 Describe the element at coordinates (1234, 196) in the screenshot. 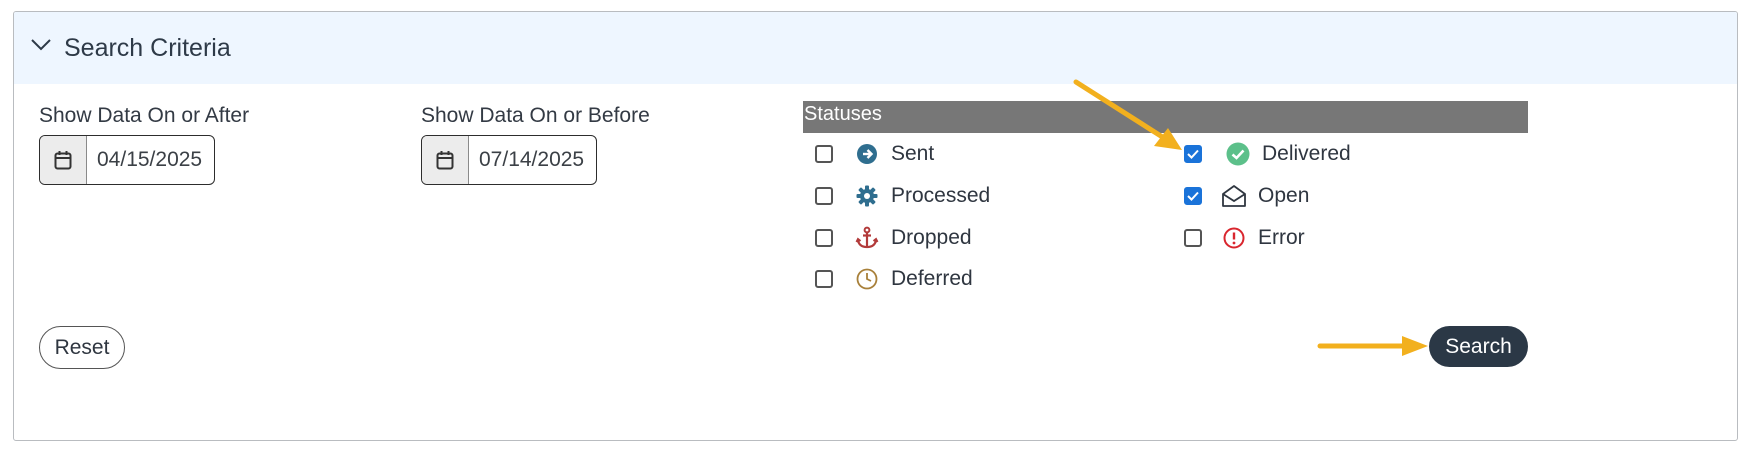

I see `envelope-open-icon` at that location.